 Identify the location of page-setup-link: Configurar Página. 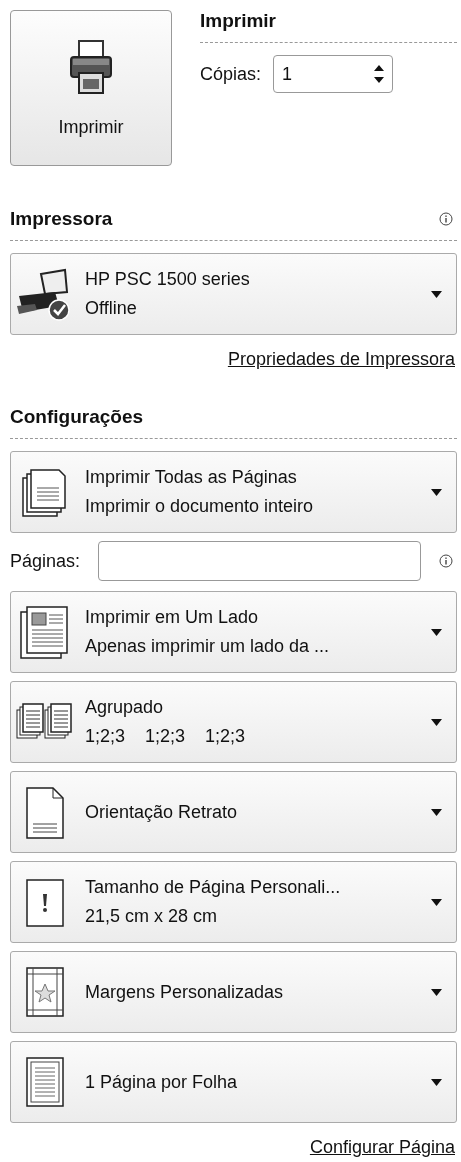
(382, 1147).